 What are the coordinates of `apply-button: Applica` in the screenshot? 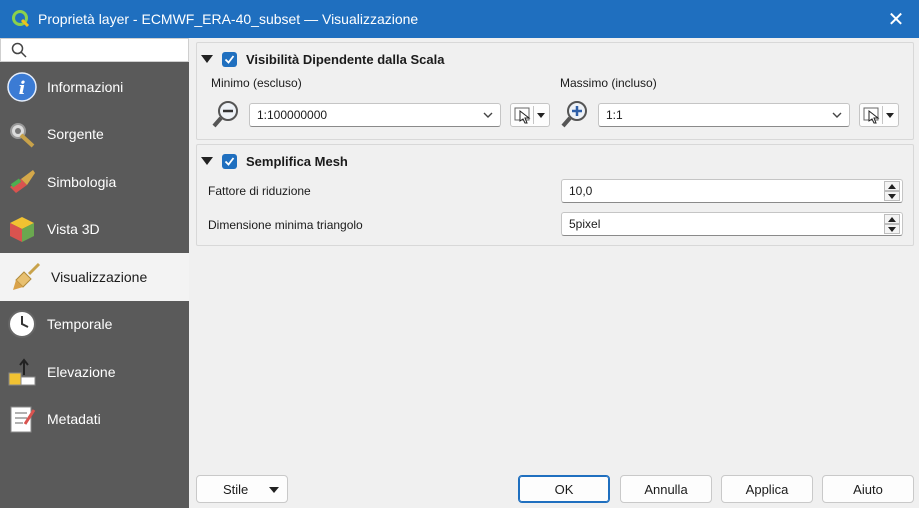 It's located at (767, 489).